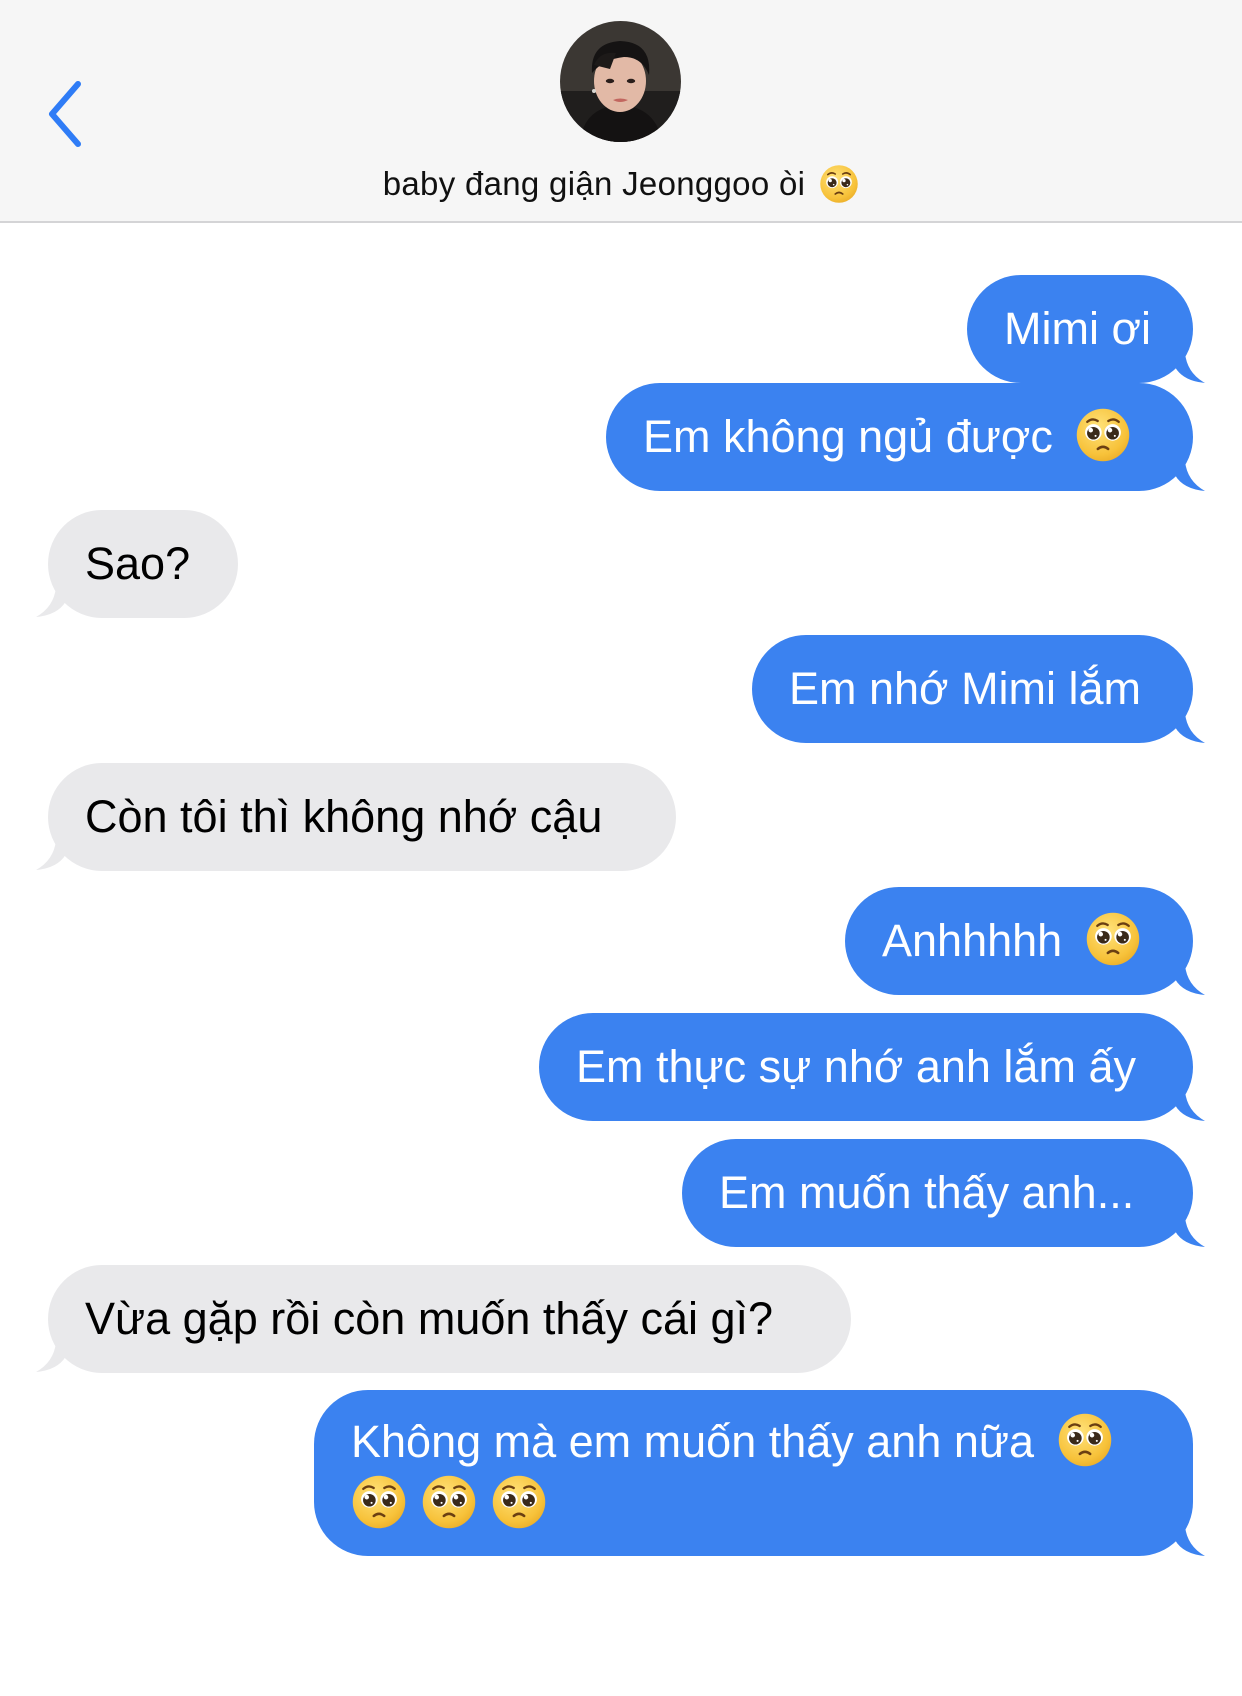 Image resolution: width=1242 pixels, height=1696 pixels. I want to click on message-text: Anhhhhh, so click(972, 940).